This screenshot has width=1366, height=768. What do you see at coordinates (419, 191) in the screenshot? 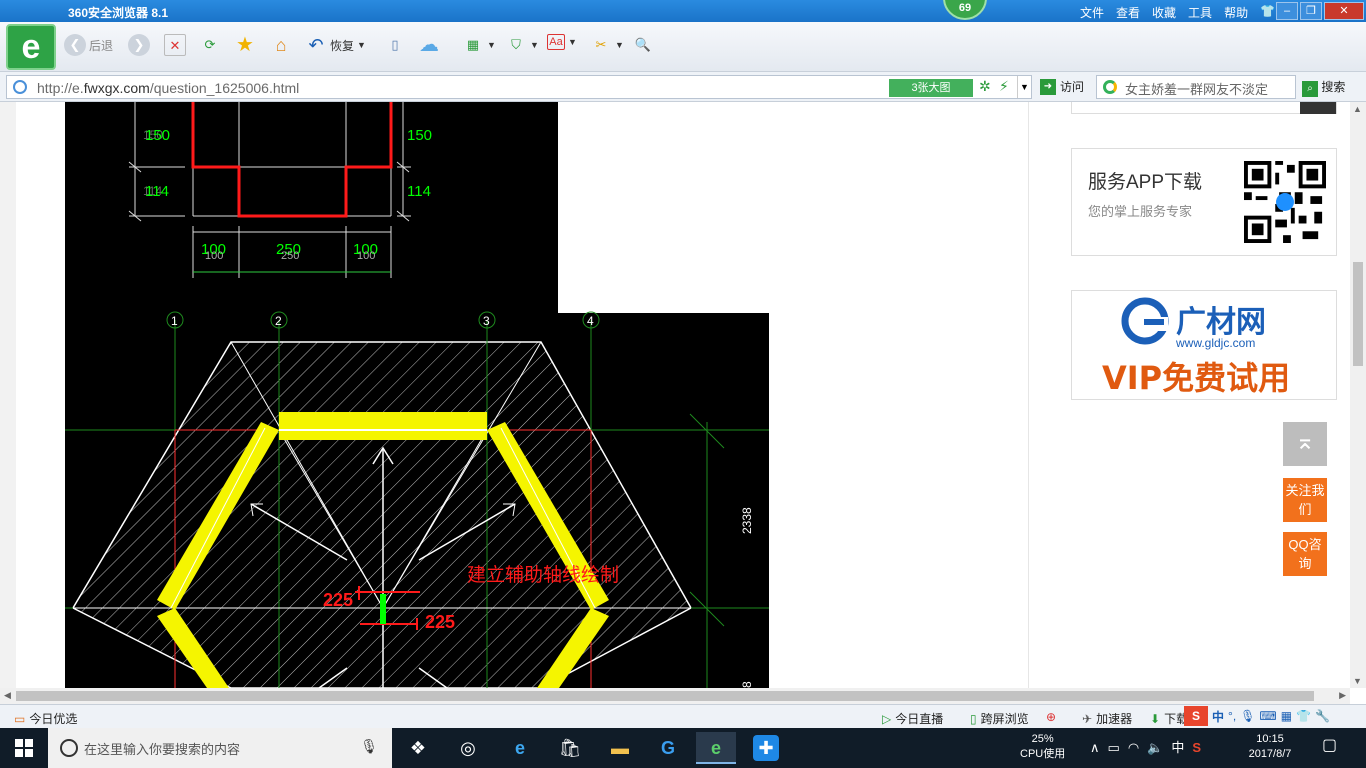
I see `dim-114-right: 114` at bounding box center [419, 191].